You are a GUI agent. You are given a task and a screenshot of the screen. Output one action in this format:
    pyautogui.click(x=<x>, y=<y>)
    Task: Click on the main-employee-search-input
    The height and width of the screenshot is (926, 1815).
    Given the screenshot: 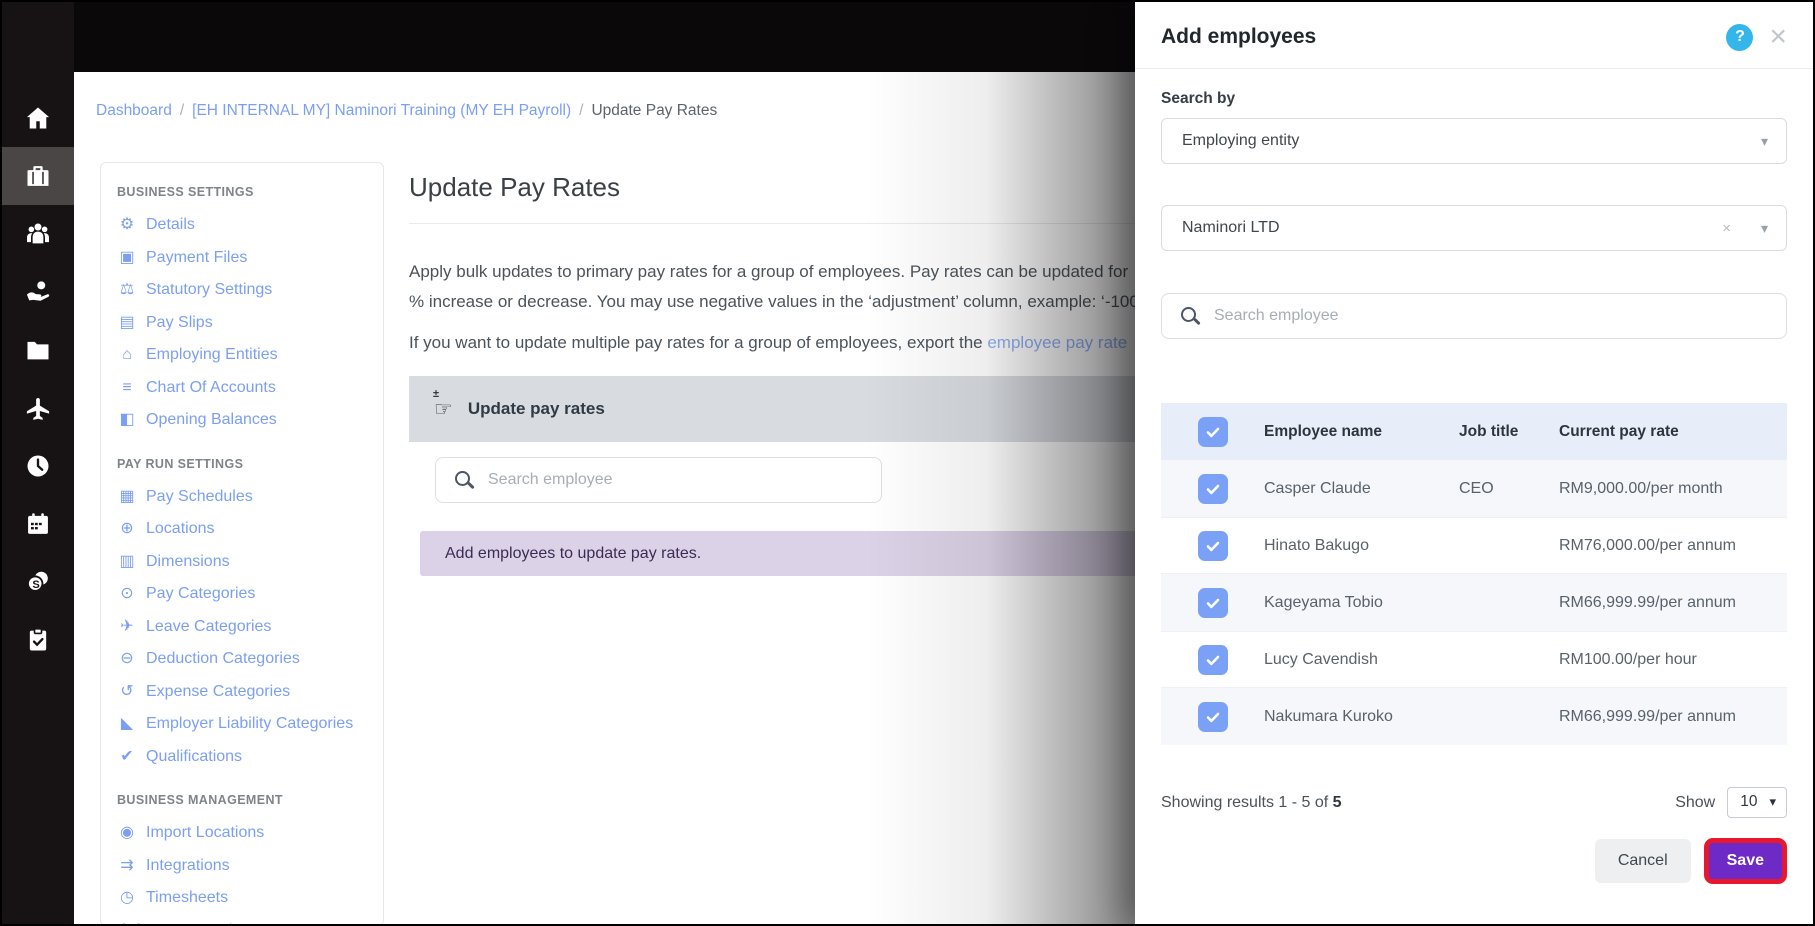 What is the action you would take?
    pyautogui.click(x=658, y=480)
    